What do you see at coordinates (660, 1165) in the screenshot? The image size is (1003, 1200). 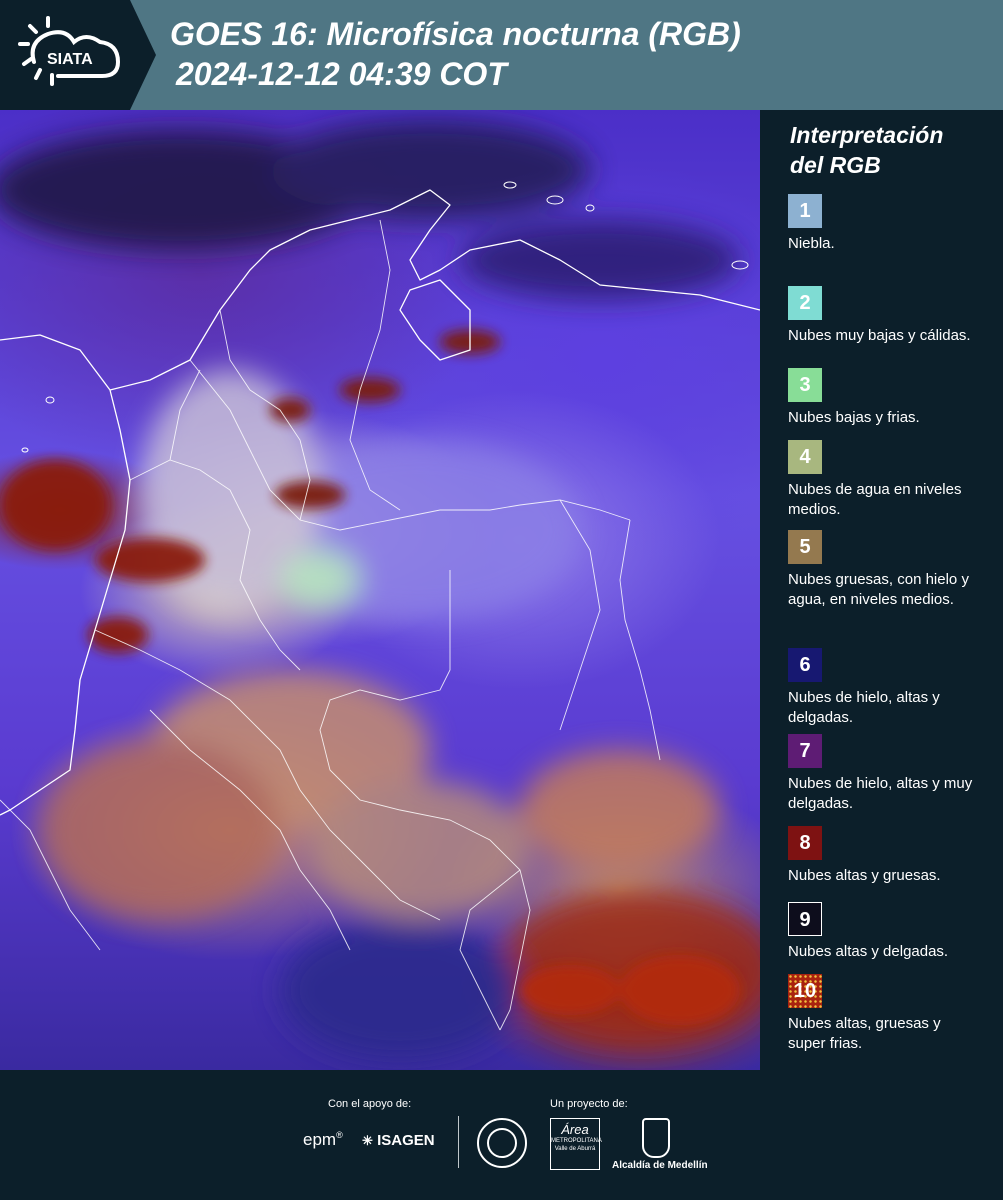 I see `medellin-text: Alcaldía de Medellín` at bounding box center [660, 1165].